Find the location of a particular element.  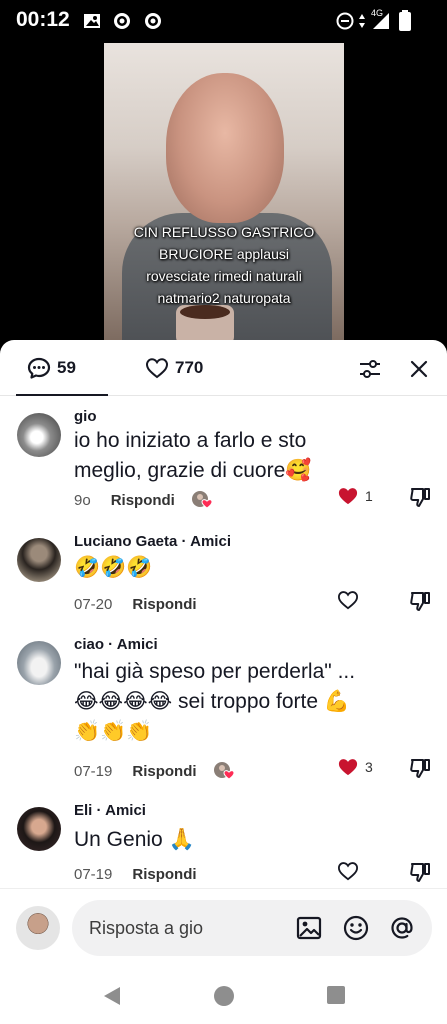

photo-notification-icon is located at coordinates (92, 21).